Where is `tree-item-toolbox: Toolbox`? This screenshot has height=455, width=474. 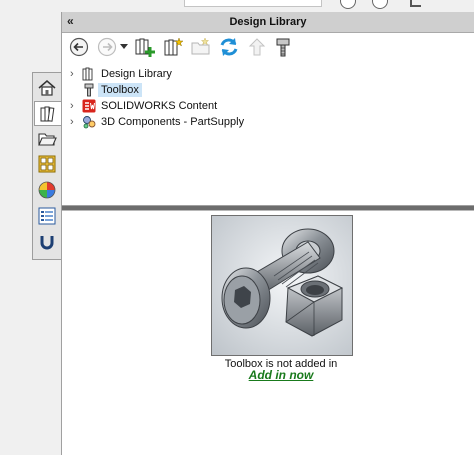
tree-item-toolbox: Toolbox is located at coordinates (212, 90).